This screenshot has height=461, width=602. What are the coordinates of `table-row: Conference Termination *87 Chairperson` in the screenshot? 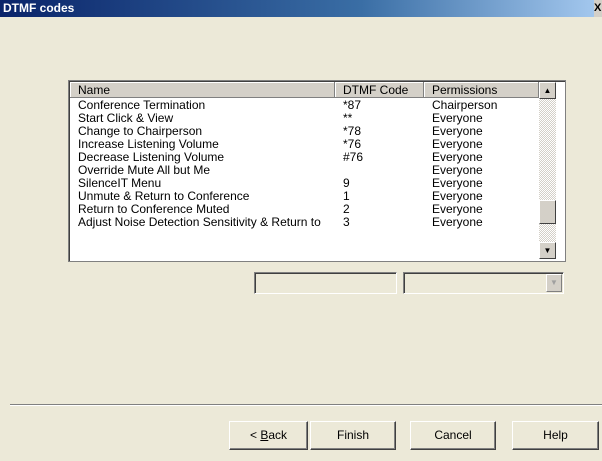 It's located at (304, 105).